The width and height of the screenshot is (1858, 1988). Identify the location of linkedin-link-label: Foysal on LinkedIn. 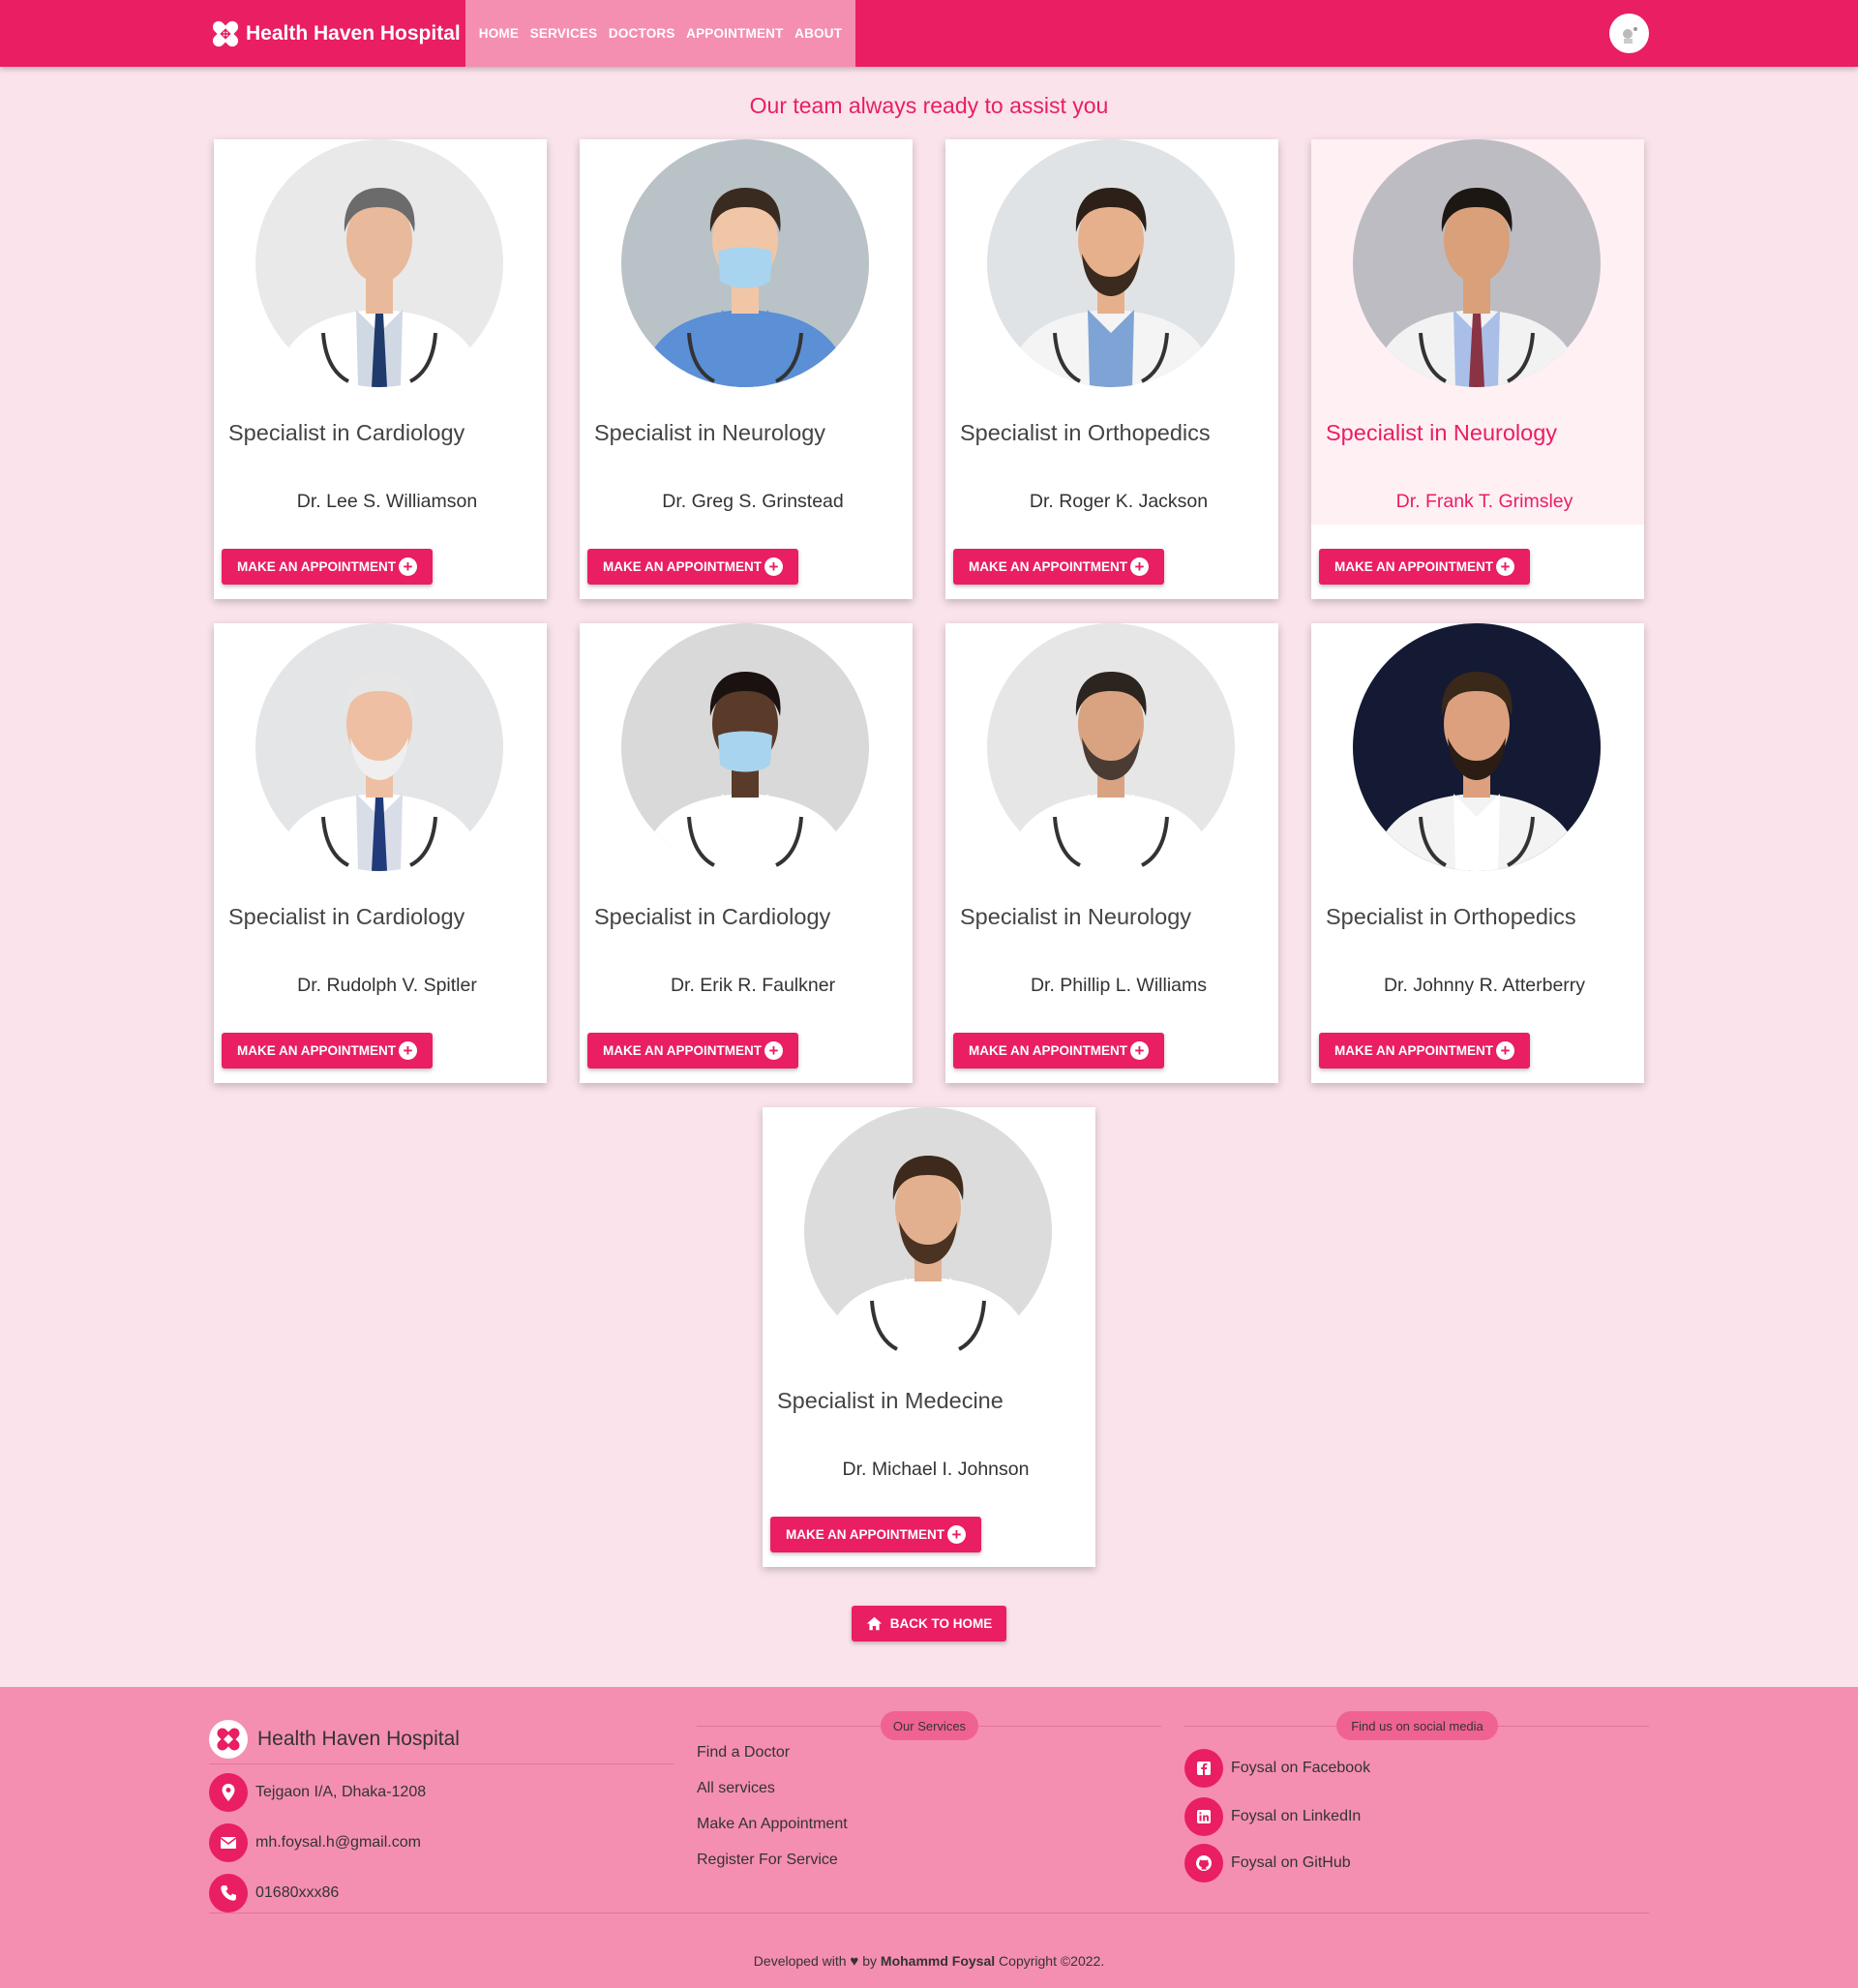
(1296, 1816).